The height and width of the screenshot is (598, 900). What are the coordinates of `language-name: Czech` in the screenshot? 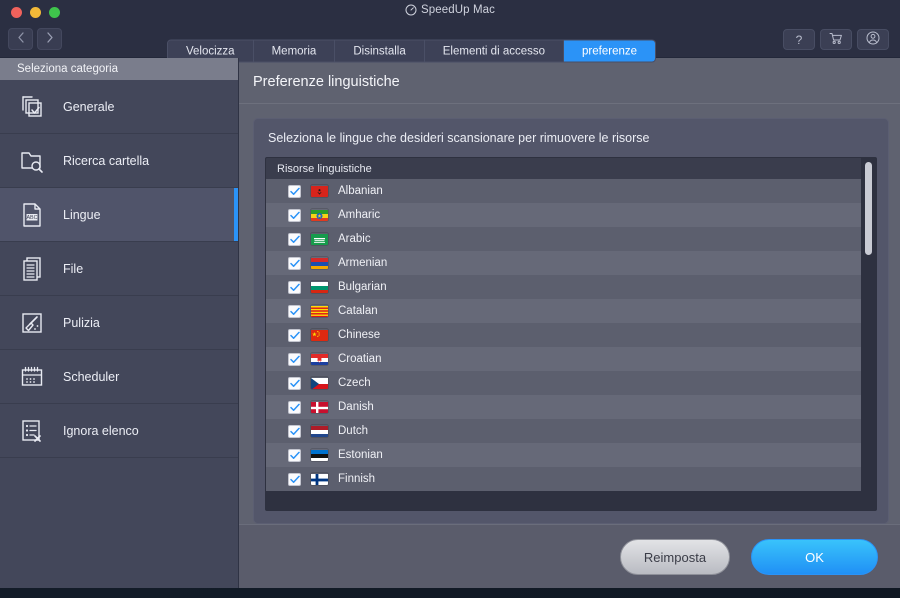 It's located at (354, 383).